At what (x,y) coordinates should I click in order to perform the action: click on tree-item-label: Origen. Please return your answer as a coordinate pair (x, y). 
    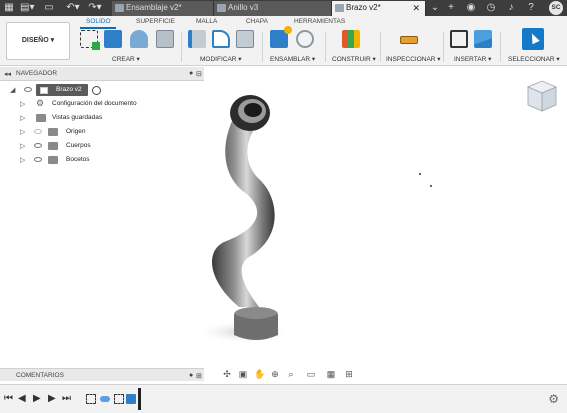
    Looking at the image, I should click on (76, 131).